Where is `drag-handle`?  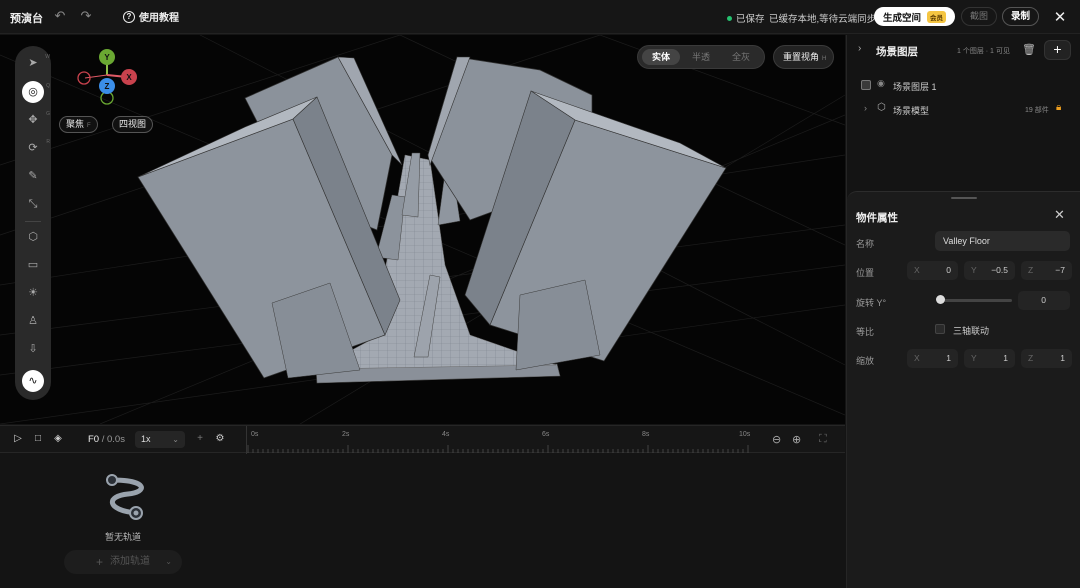 drag-handle is located at coordinates (964, 198).